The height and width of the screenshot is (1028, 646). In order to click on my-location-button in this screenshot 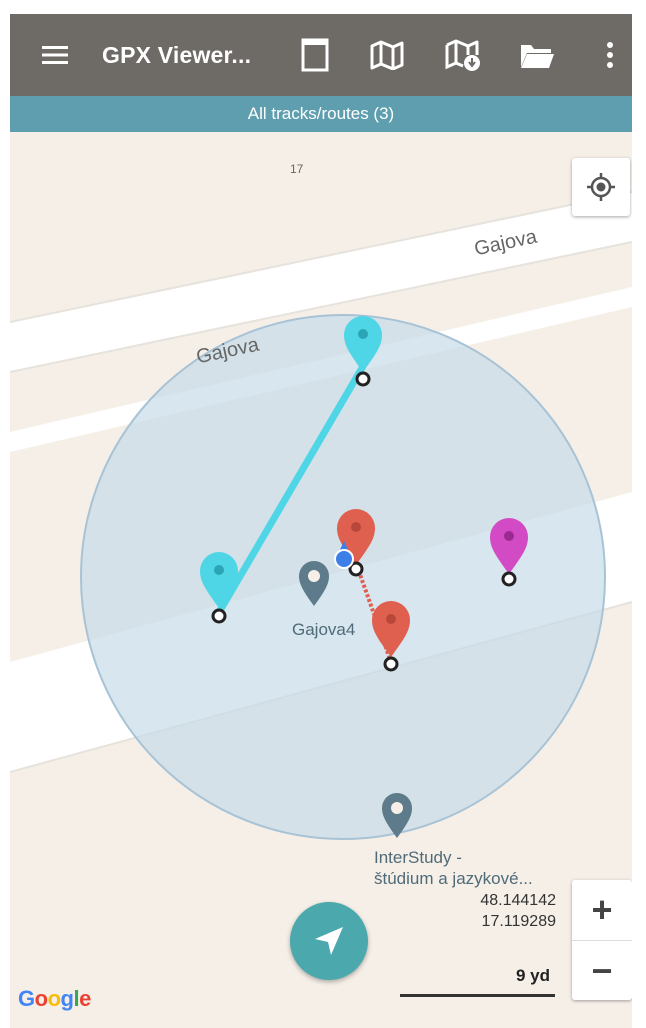, I will do `click(601, 187)`.